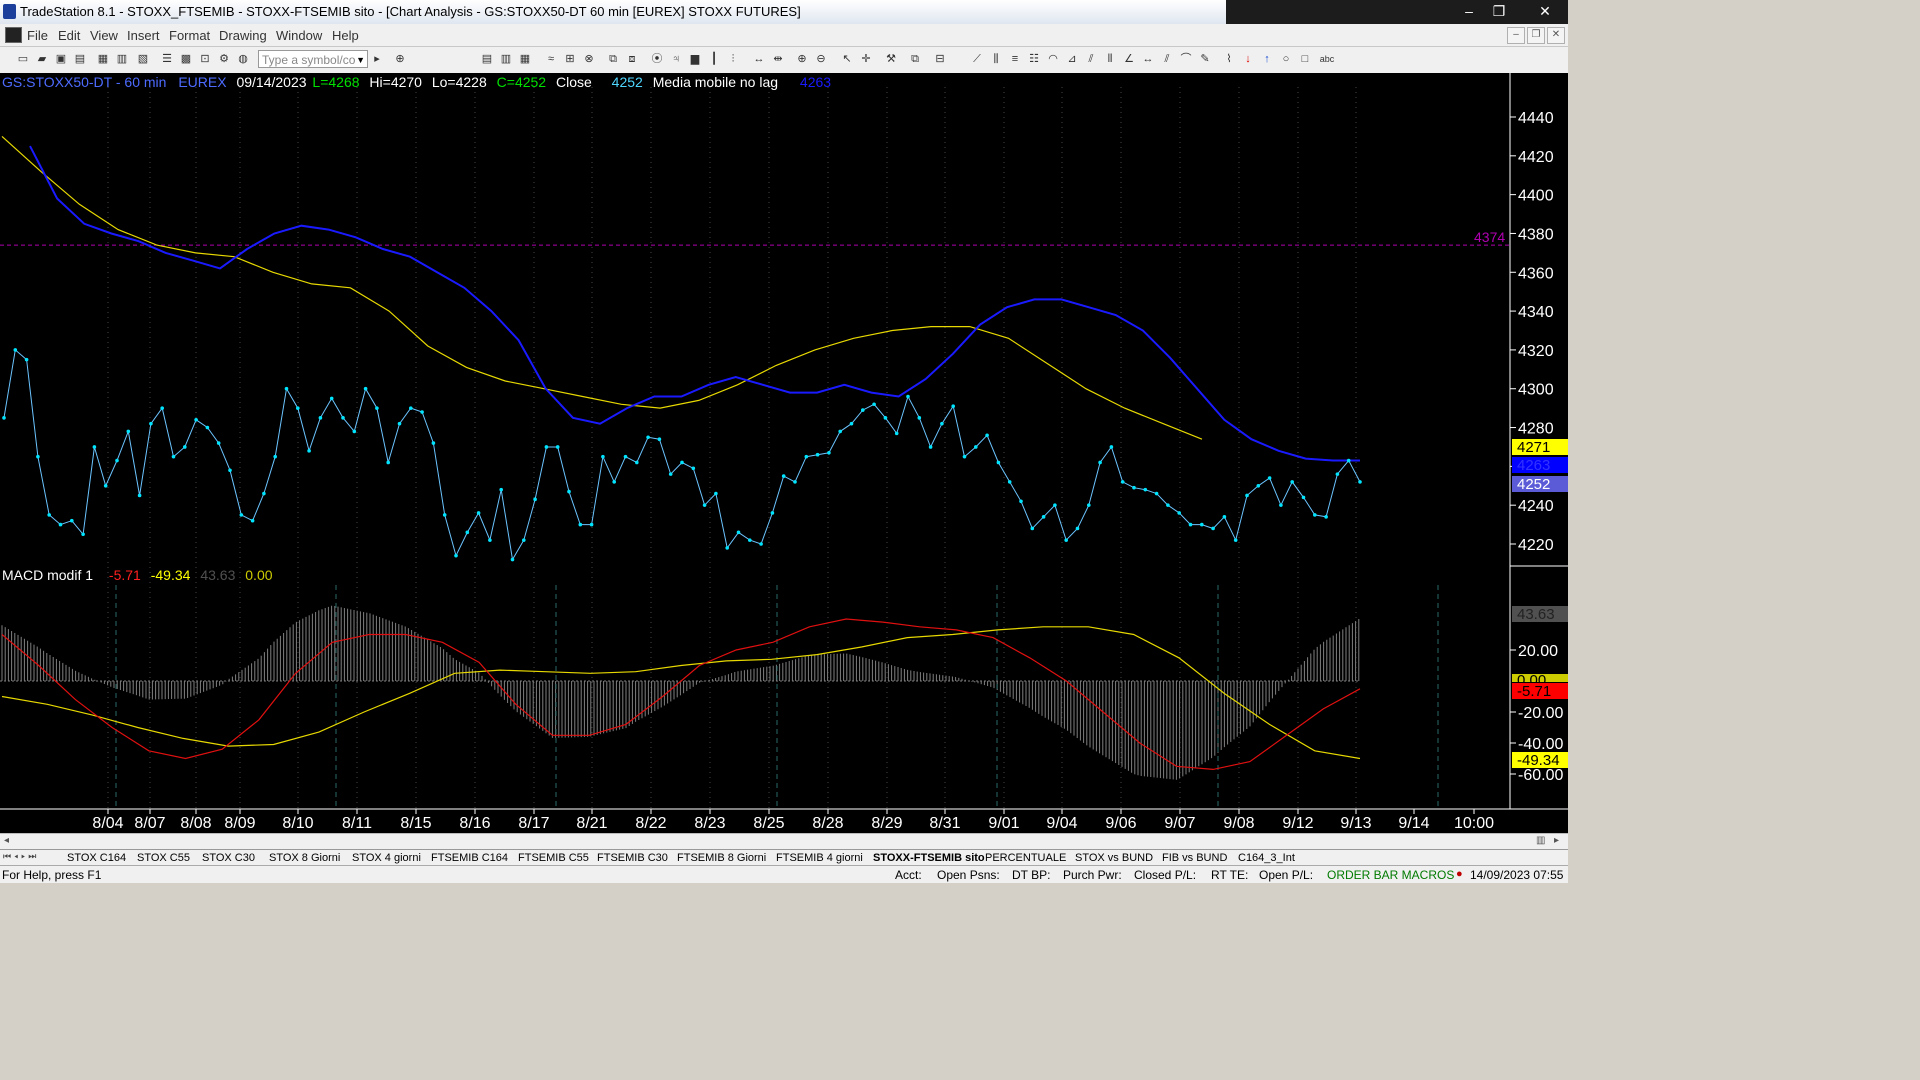  What do you see at coordinates (1556, 35) in the screenshot?
I see `mdi-close-button: ✕` at bounding box center [1556, 35].